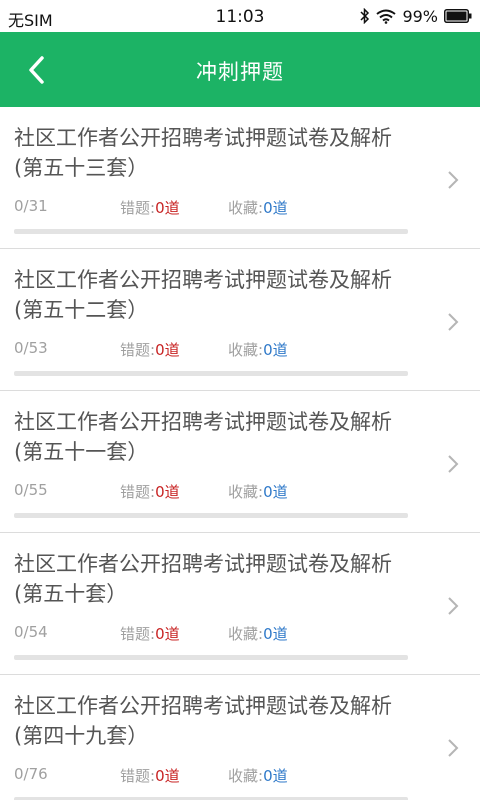 This screenshot has width=480, height=800. Describe the element at coordinates (31, 632) in the screenshot. I see `progress-count: 0/54` at that location.